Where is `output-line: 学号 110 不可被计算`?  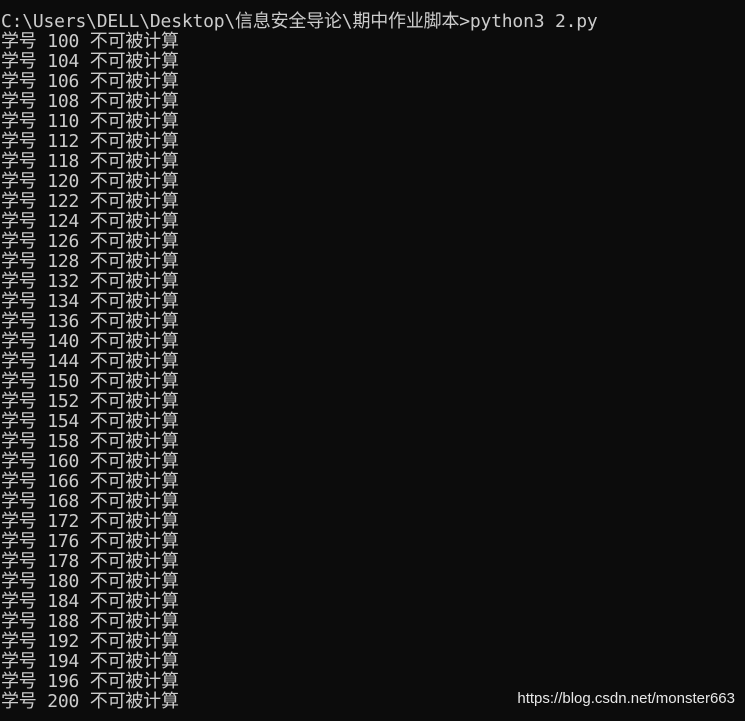 output-line: 学号 110 不可被计算 is located at coordinates (90, 121).